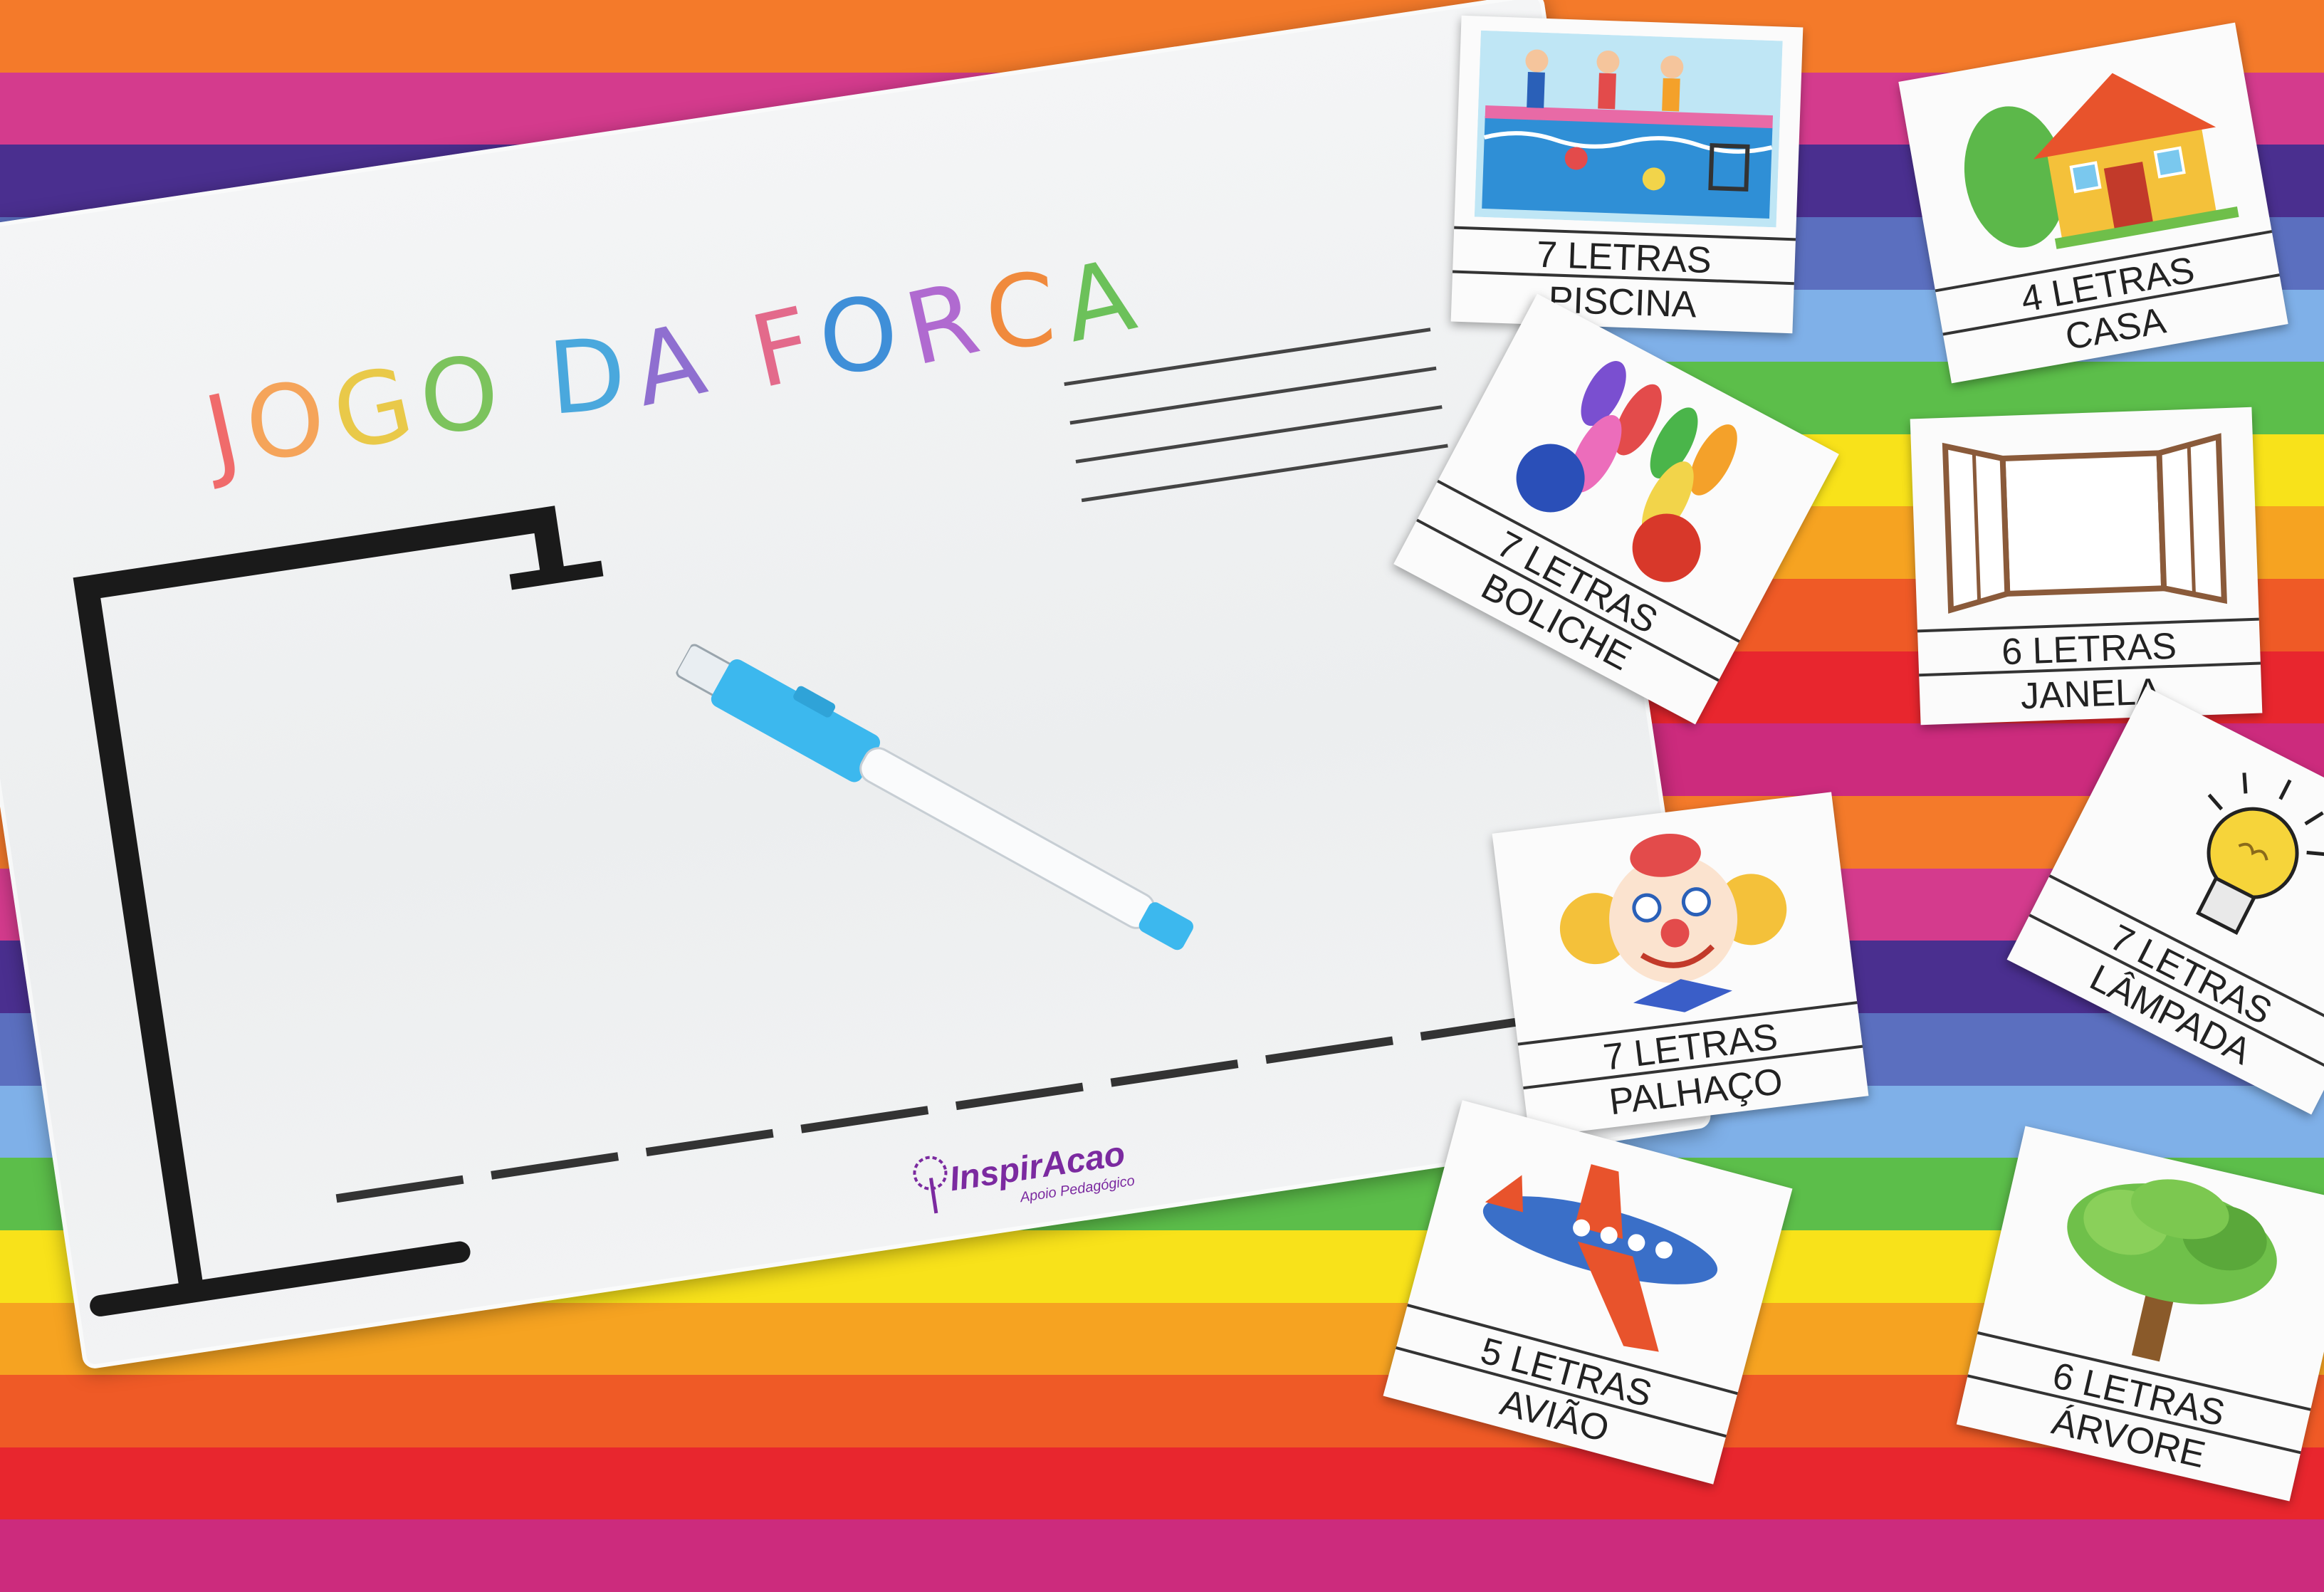  I want to click on word-card-casa: 4 LETRAS CASA, so click(2093, 203).